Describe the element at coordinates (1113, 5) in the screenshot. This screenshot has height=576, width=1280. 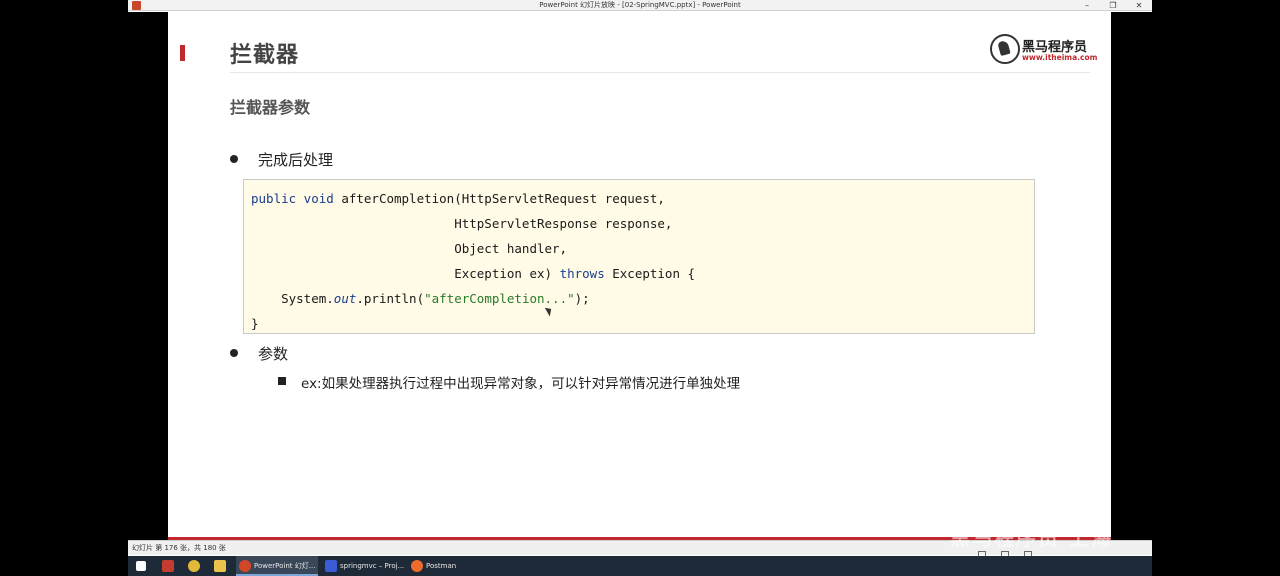
I see `restore-button: ❐` at that location.